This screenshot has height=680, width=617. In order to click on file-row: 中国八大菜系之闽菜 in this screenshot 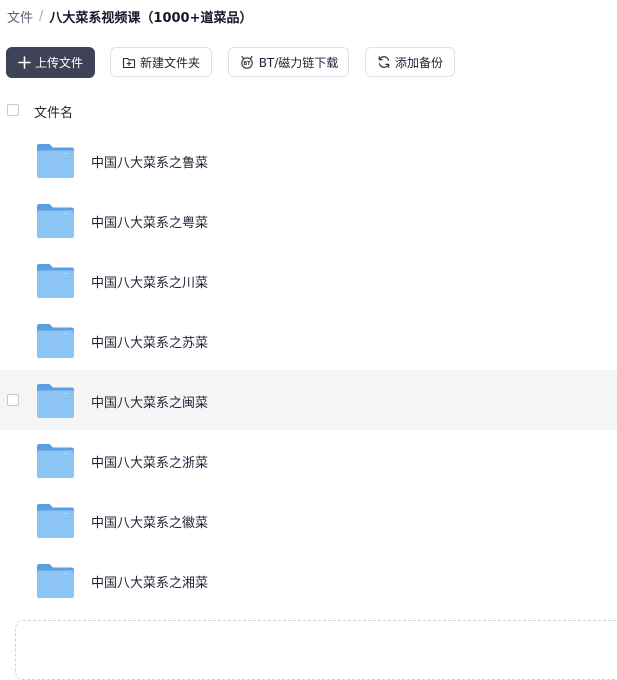, I will do `click(308, 400)`.